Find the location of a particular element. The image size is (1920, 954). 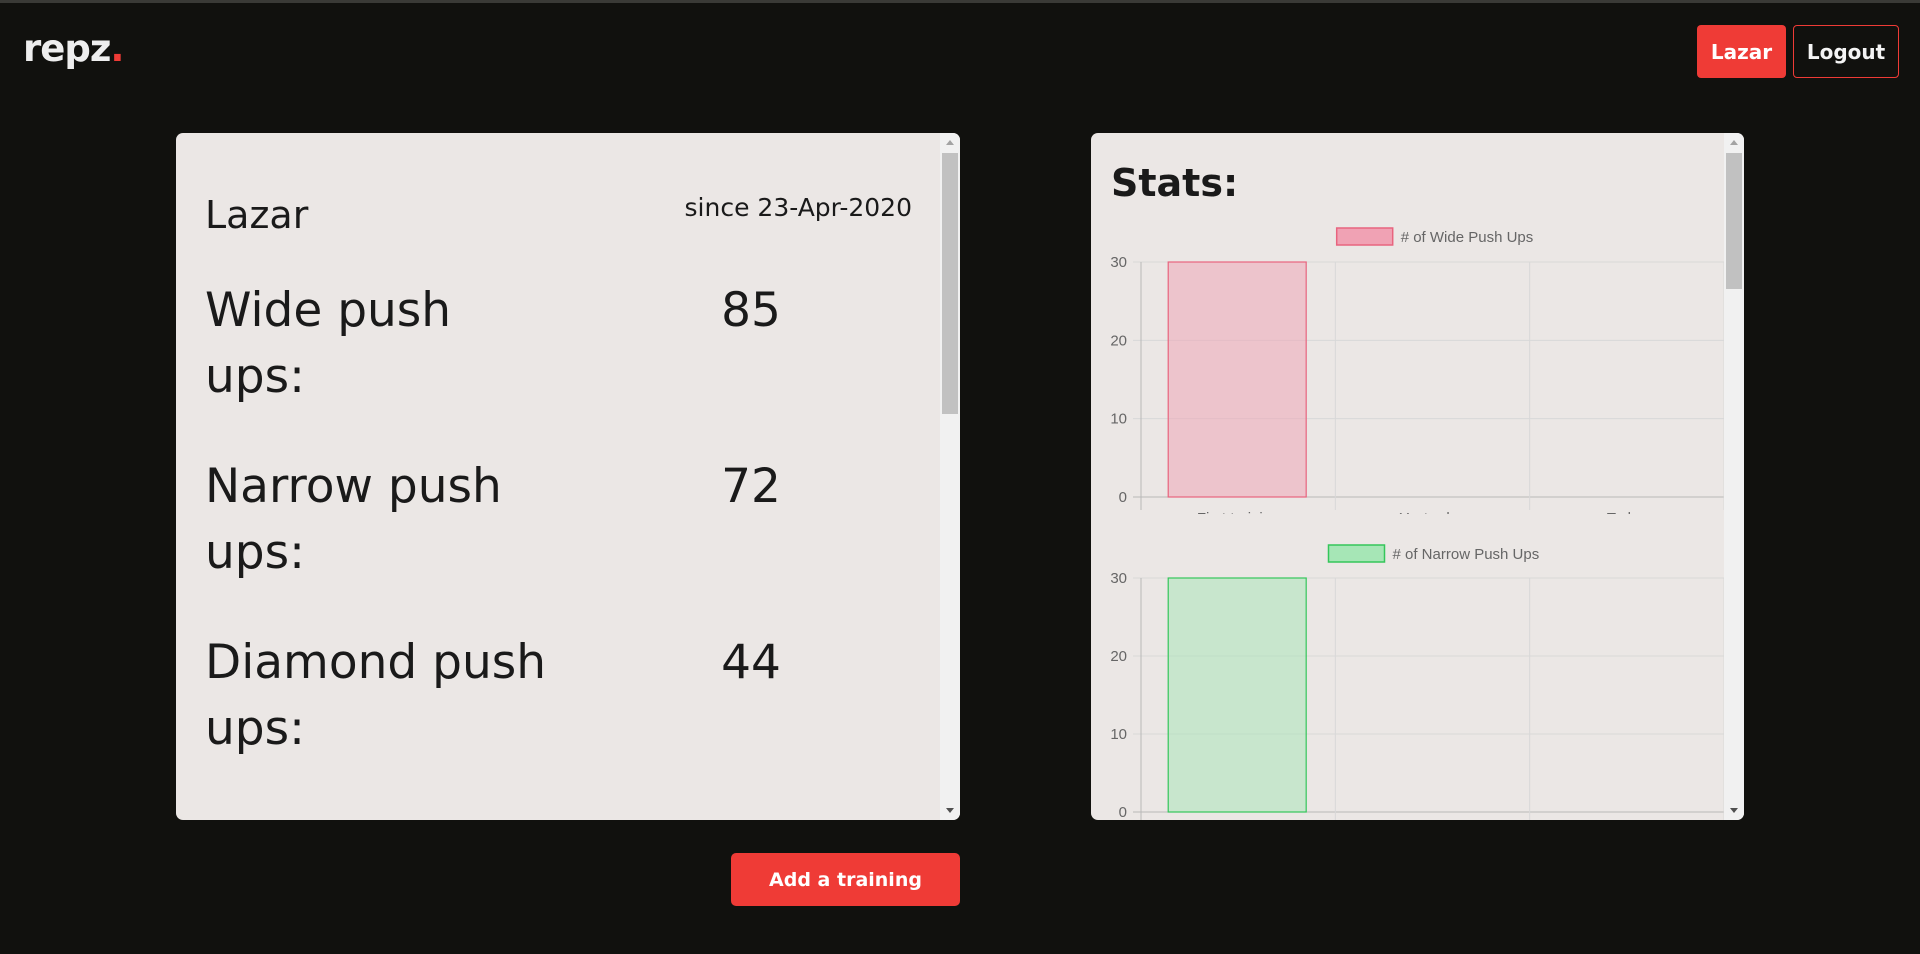

narrow-push-ups-label: Narrow push ups: is located at coordinates (353, 519).